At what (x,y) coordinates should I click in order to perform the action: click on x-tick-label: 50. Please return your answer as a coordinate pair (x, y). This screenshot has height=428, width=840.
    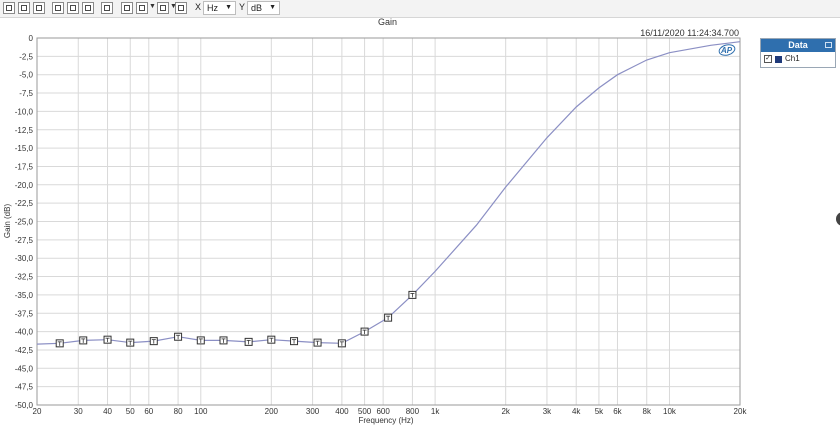
    Looking at the image, I should click on (130, 411).